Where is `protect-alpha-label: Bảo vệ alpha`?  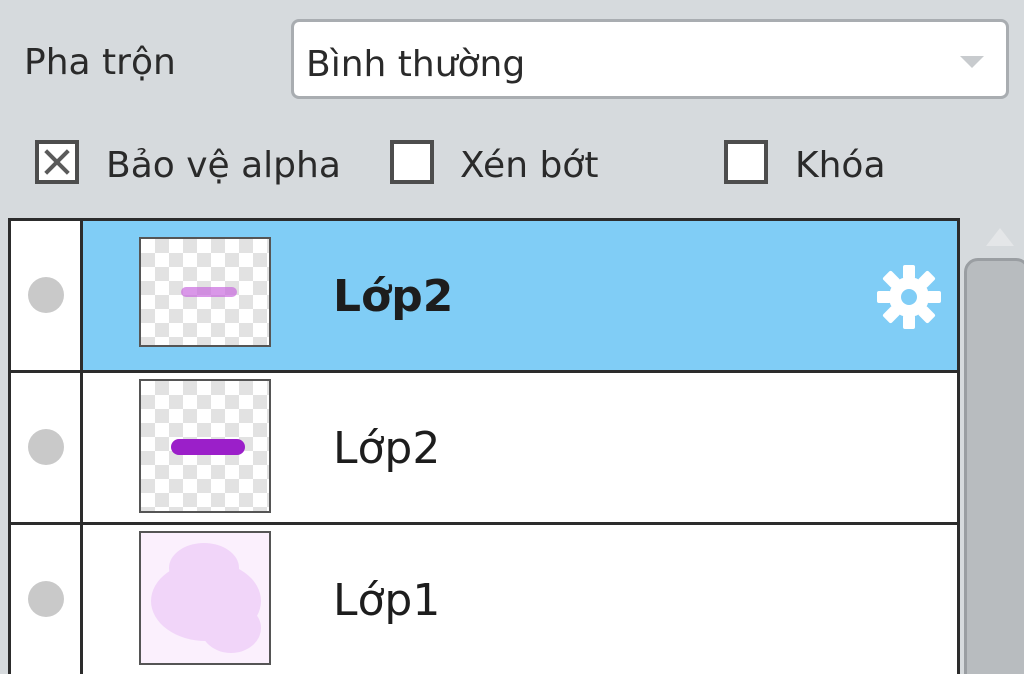 protect-alpha-label: Bảo vệ alpha is located at coordinates (223, 165).